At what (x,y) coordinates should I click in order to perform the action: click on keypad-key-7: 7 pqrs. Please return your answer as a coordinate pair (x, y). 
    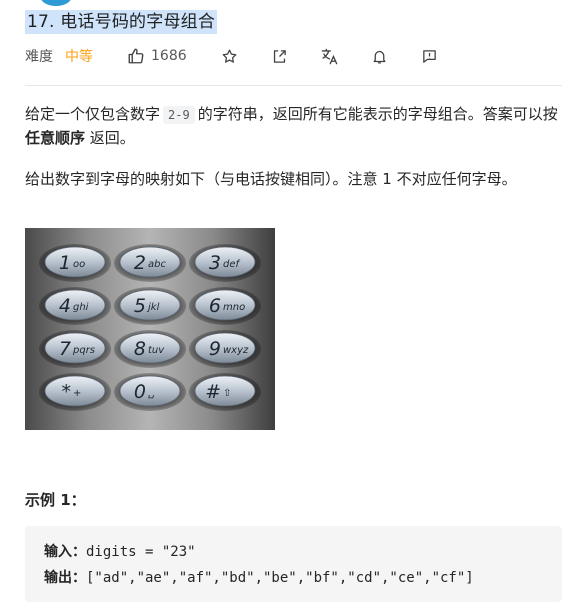
    Looking at the image, I should click on (75, 349).